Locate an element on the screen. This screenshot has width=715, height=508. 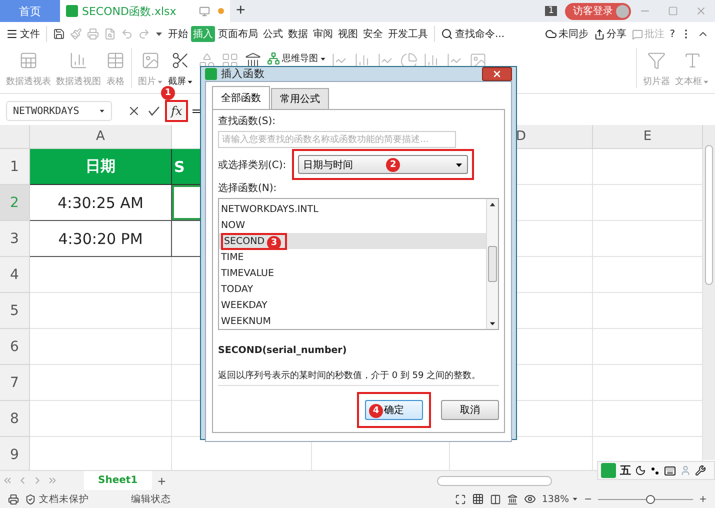
check-icon is located at coordinates (154, 111).